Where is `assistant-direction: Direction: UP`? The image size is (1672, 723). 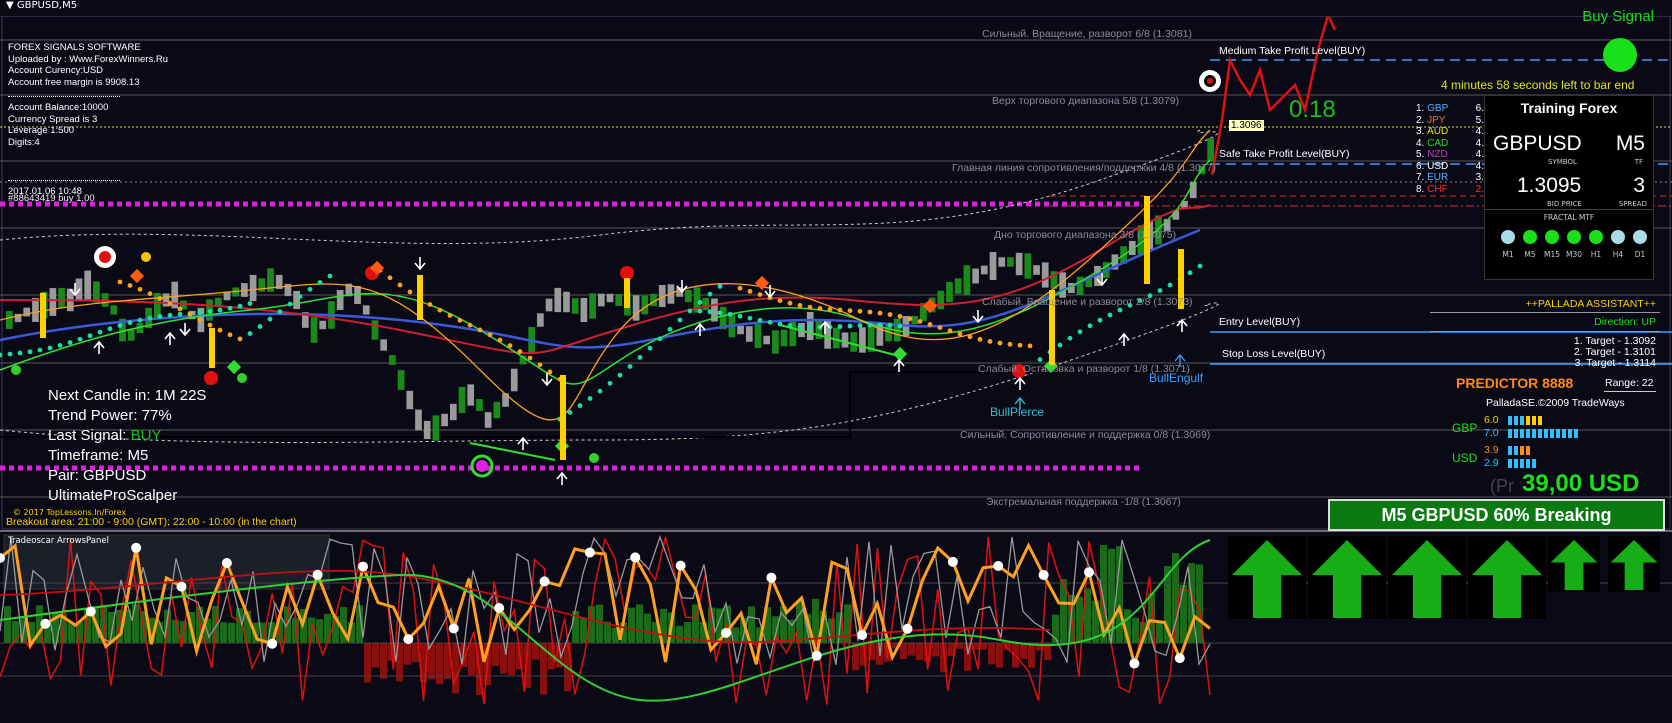 assistant-direction: Direction: UP is located at coordinates (1625, 322).